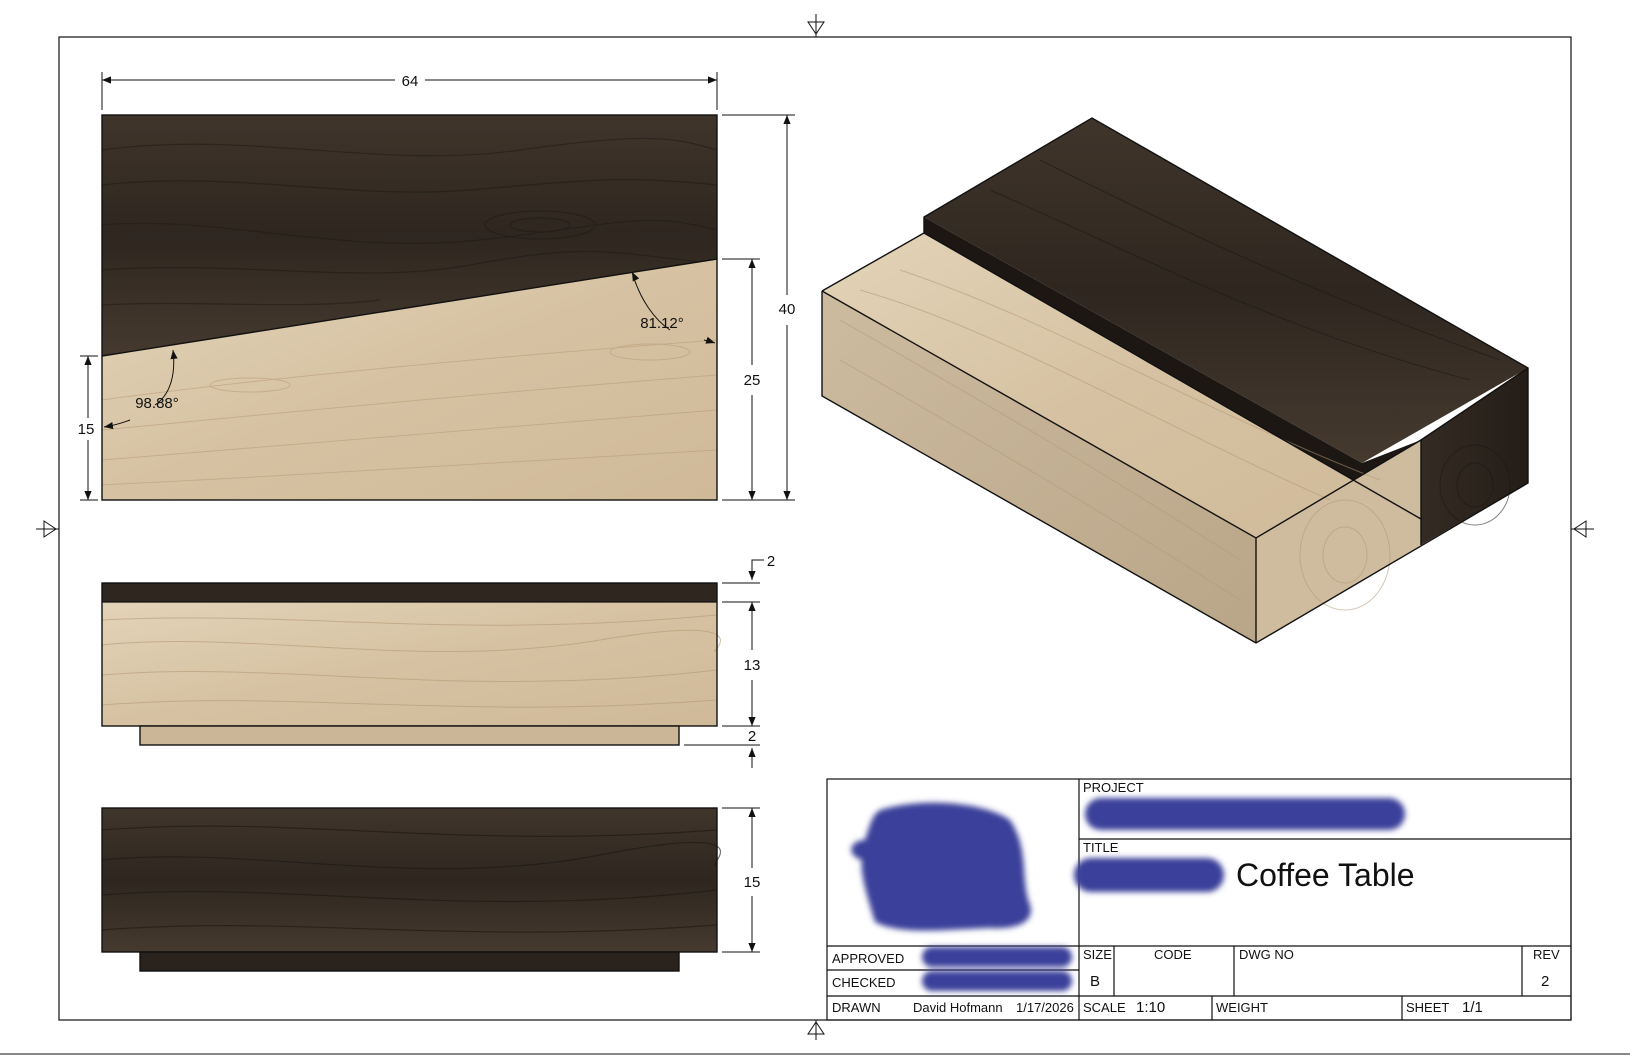  What do you see at coordinates (816, 25) in the screenshot?
I see `top-center-mark` at bounding box center [816, 25].